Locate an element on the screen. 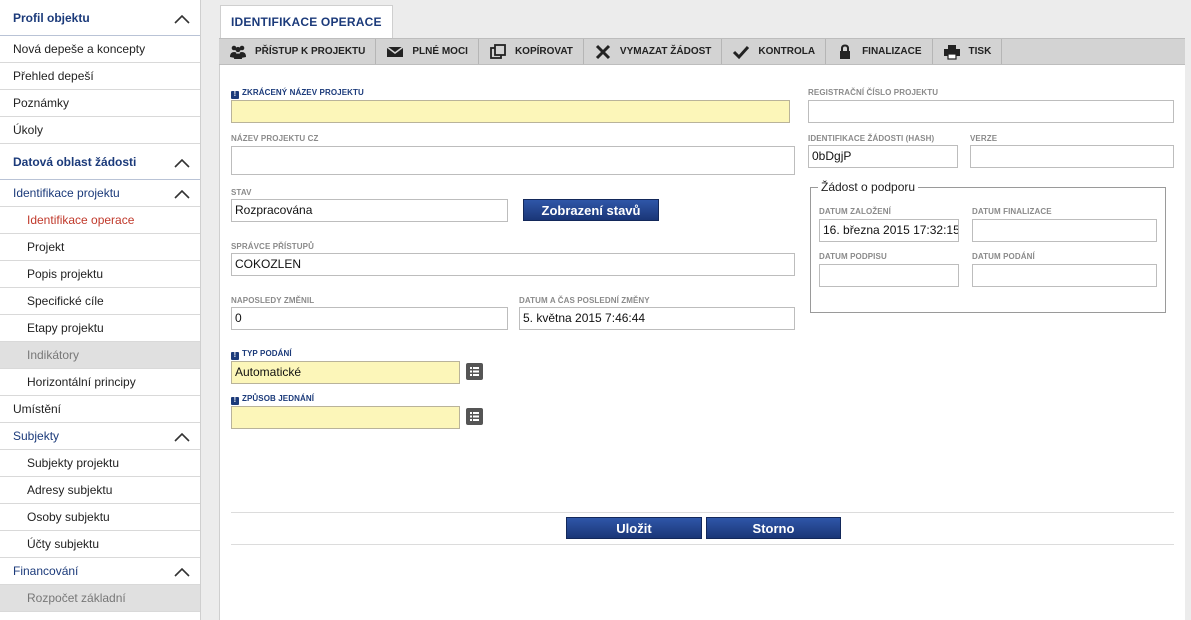 Image resolution: width=1191 pixels, height=620 pixels. sidebar-item-label: Úkoly is located at coordinates (28, 130).